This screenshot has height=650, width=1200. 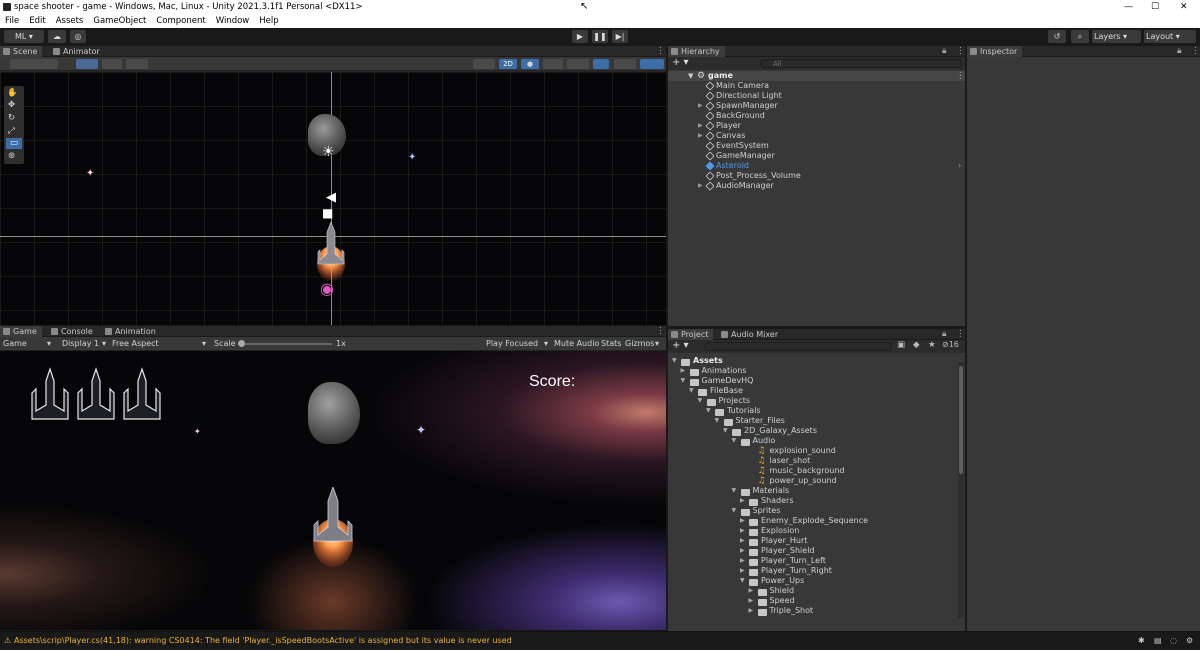 What do you see at coordinates (11, 105) in the screenshot?
I see `move-tool-icon: ✥` at bounding box center [11, 105].